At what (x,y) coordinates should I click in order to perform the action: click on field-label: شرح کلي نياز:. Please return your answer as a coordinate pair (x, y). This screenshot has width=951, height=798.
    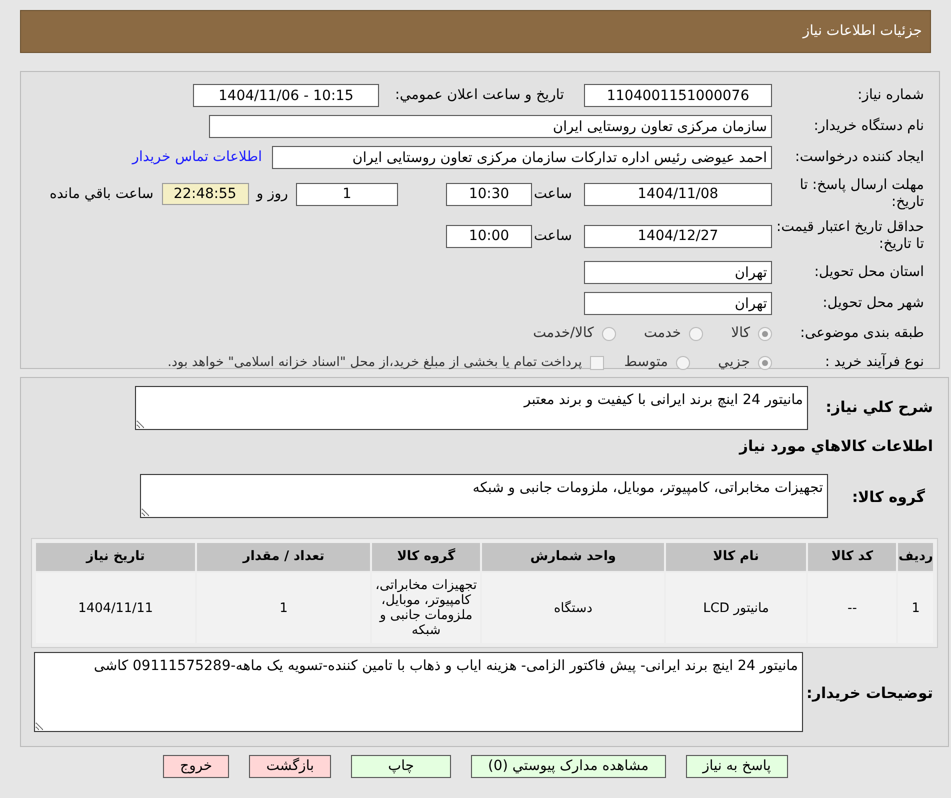
    Looking at the image, I should click on (878, 407).